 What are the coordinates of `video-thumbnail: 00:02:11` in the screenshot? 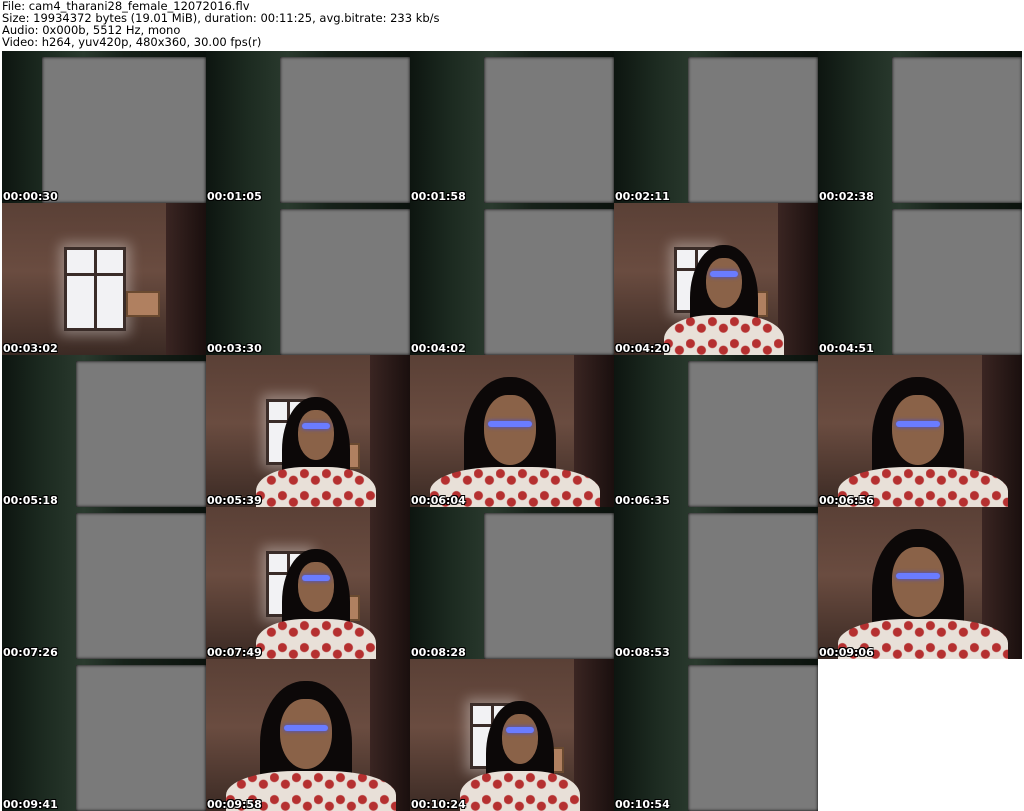 It's located at (716, 127).